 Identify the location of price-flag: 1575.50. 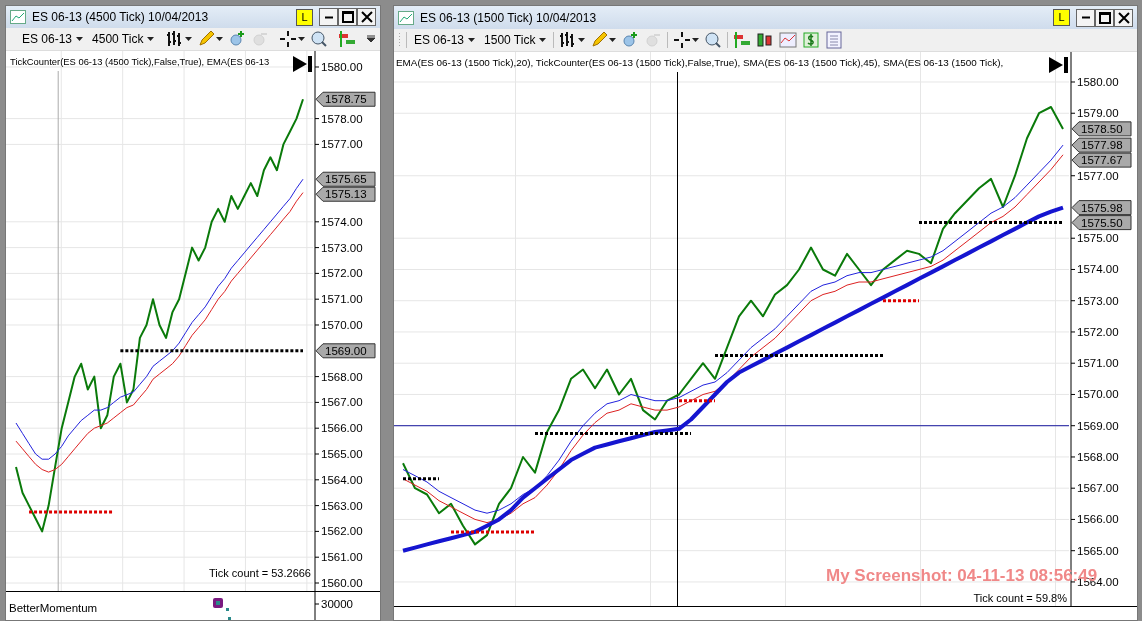
(1101, 223).